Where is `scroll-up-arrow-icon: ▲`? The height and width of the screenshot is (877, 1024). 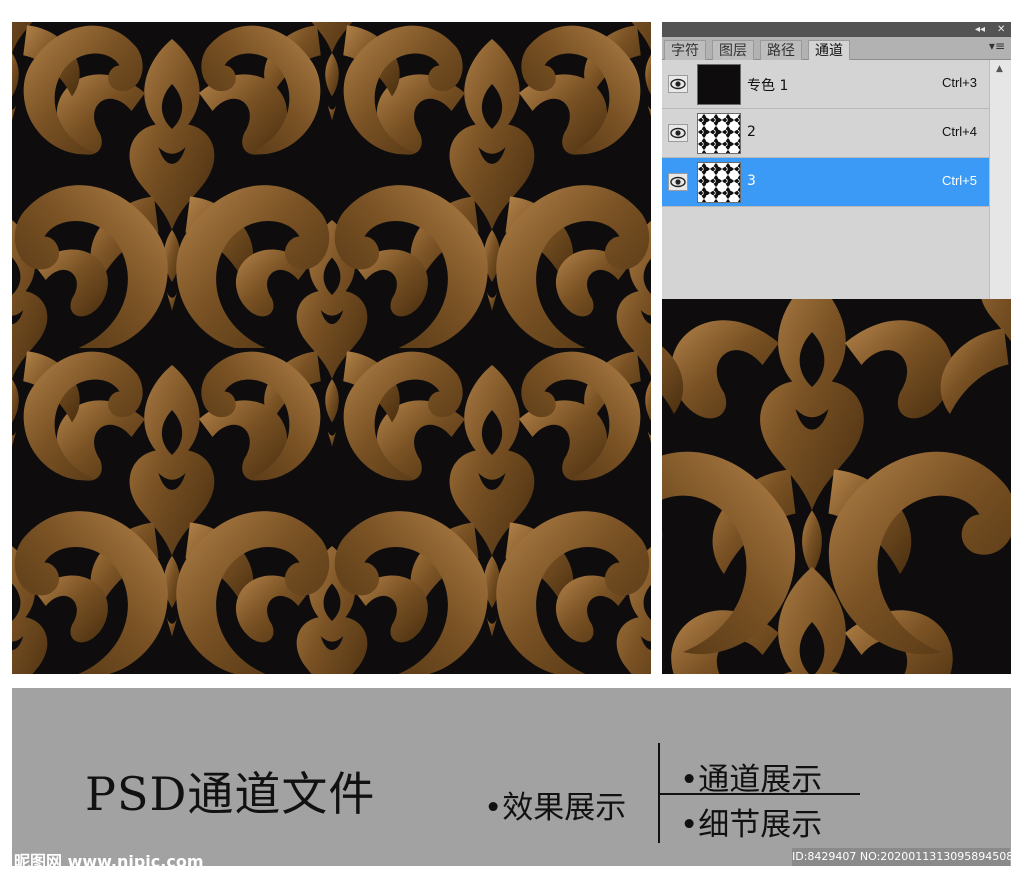
scroll-up-arrow-icon: ▲ is located at coordinates (999, 69).